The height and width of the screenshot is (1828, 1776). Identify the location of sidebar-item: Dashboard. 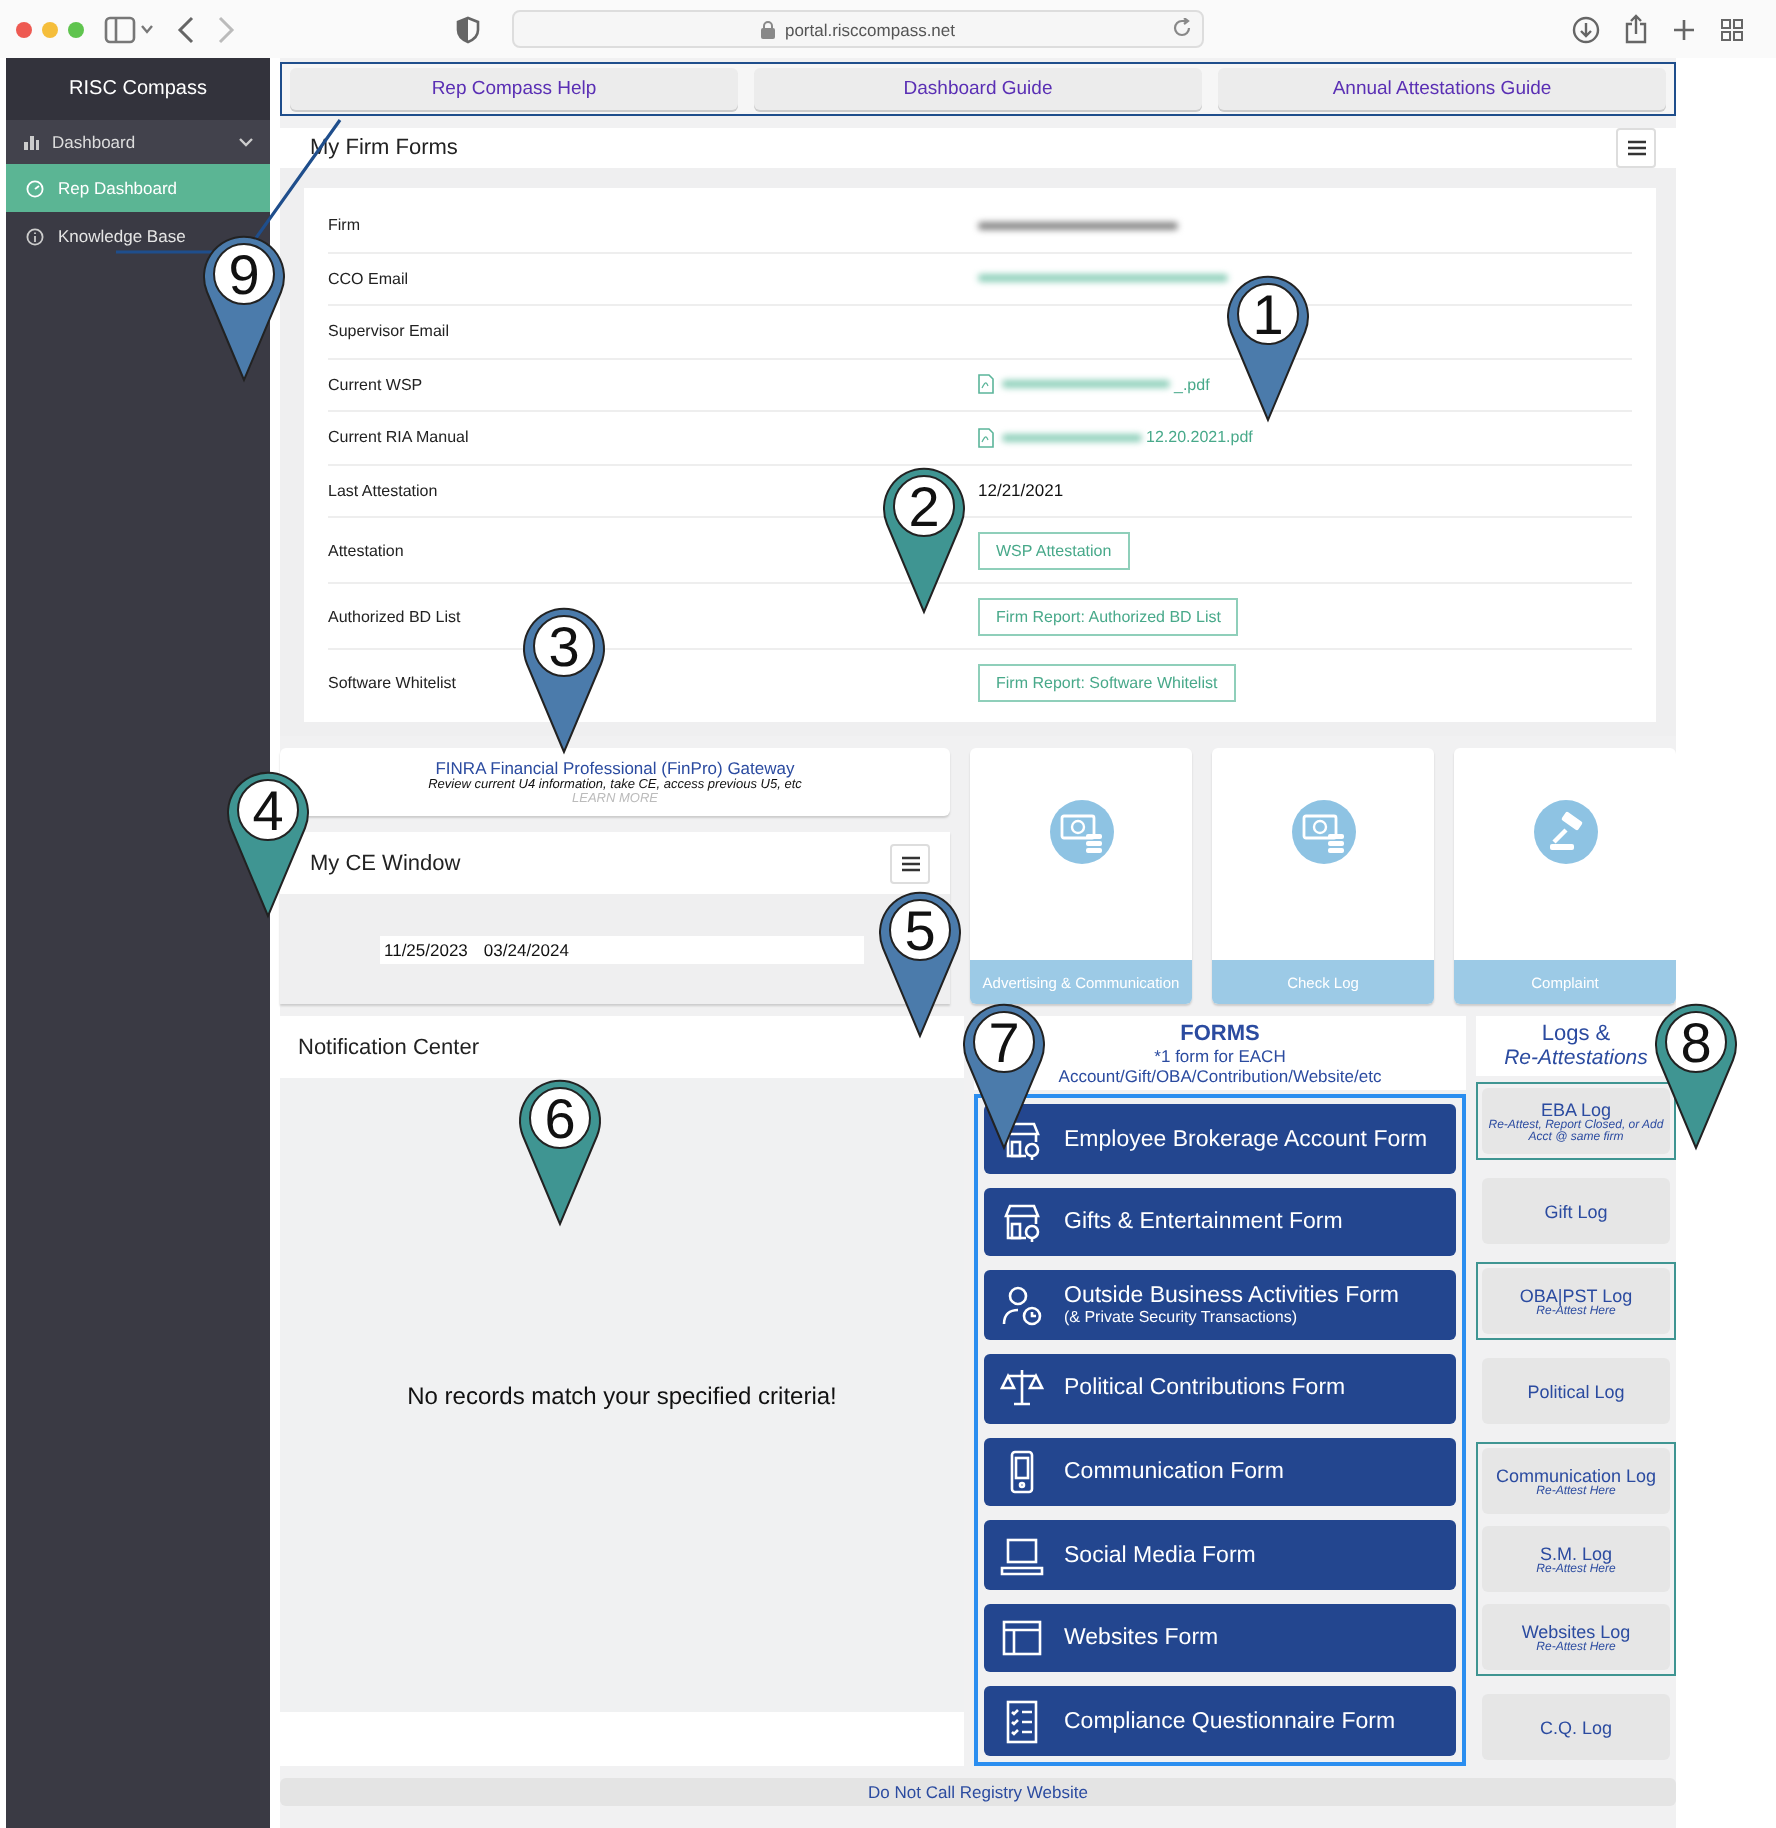
(138, 142).